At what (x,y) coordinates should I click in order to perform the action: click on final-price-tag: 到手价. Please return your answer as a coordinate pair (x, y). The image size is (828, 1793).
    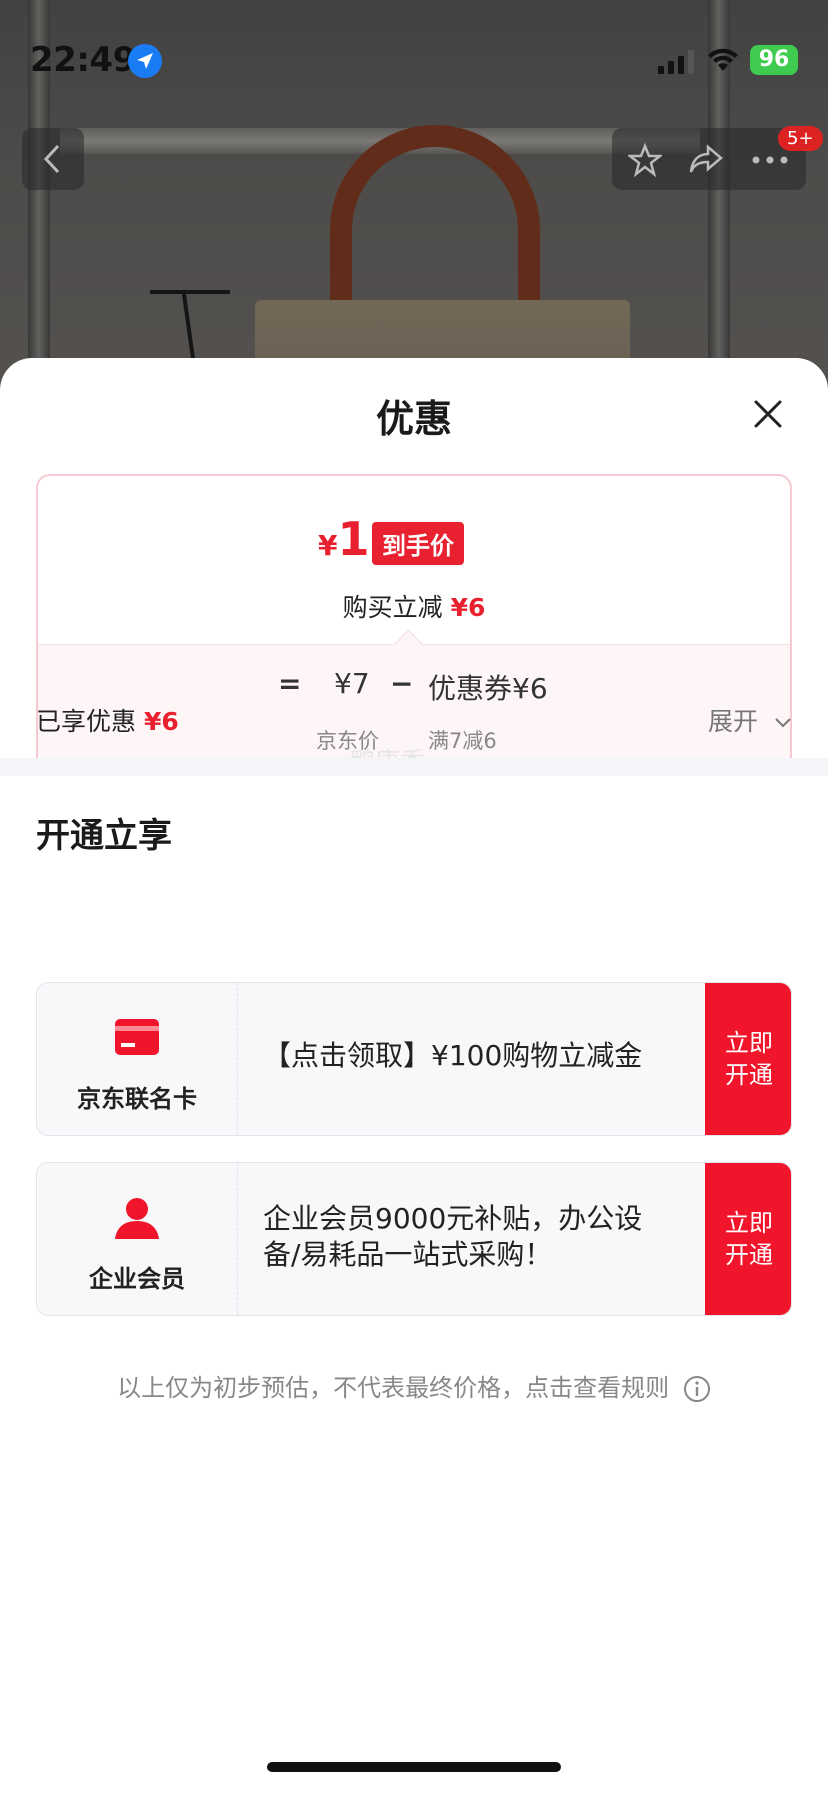
    Looking at the image, I should click on (418, 543).